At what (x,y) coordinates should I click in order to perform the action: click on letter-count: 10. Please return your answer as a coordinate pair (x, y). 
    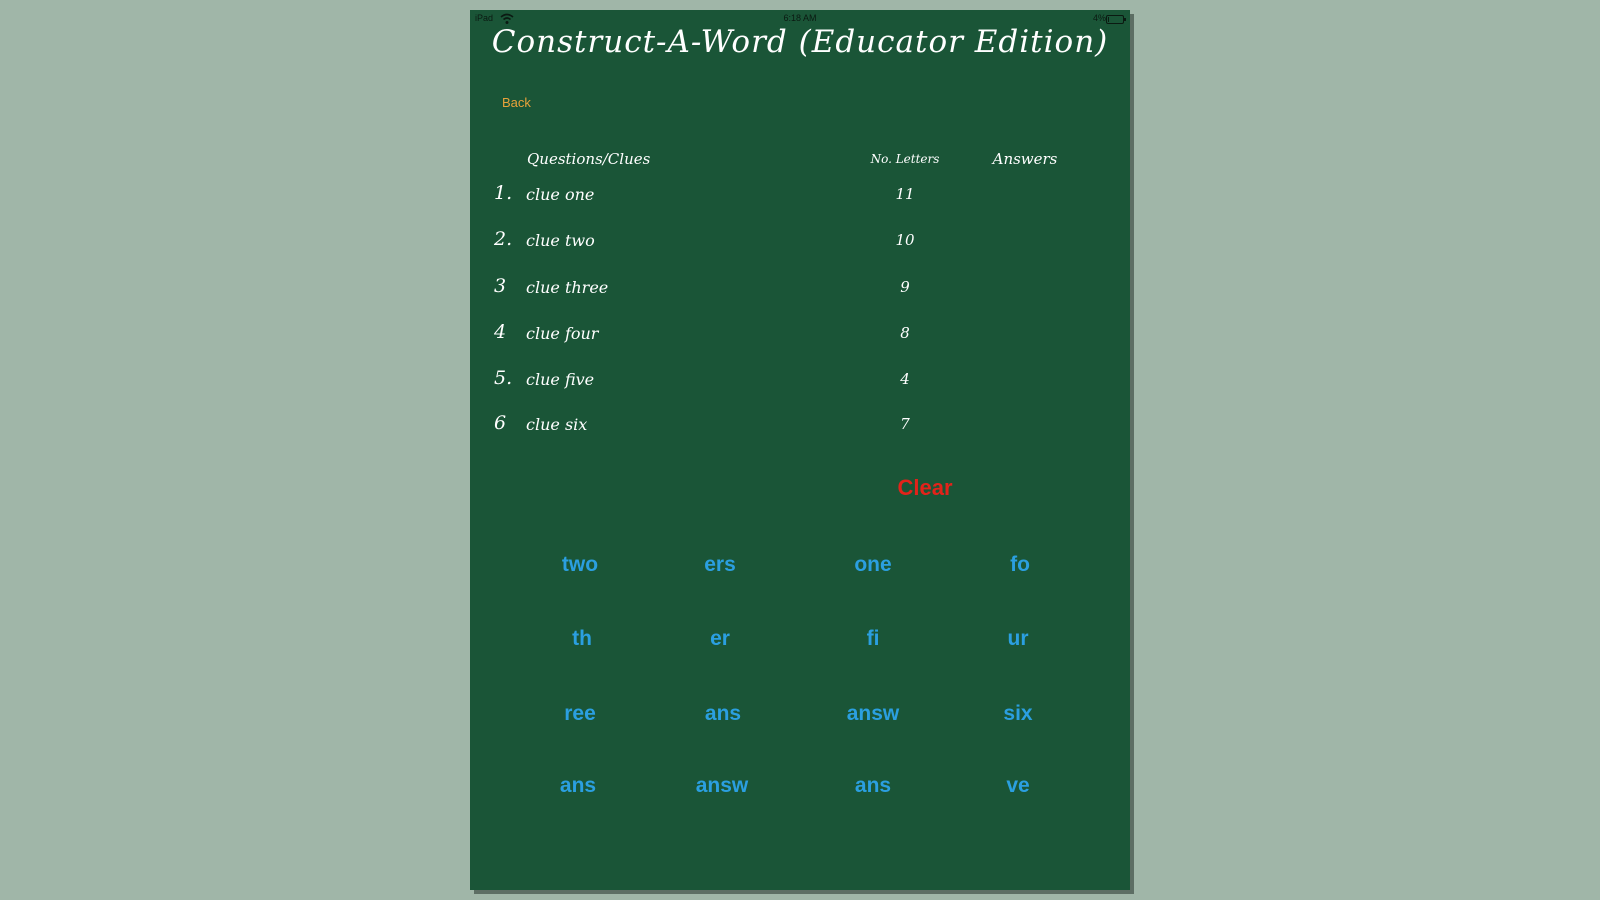
    Looking at the image, I should click on (905, 240).